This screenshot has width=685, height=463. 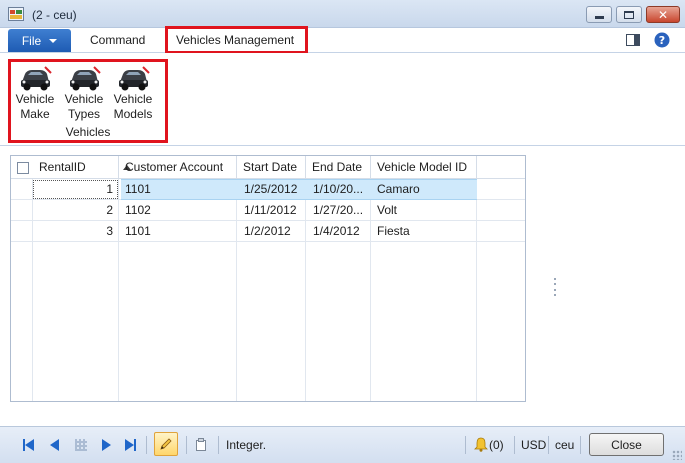 I want to click on edit-mode-button, so click(x=166, y=444).